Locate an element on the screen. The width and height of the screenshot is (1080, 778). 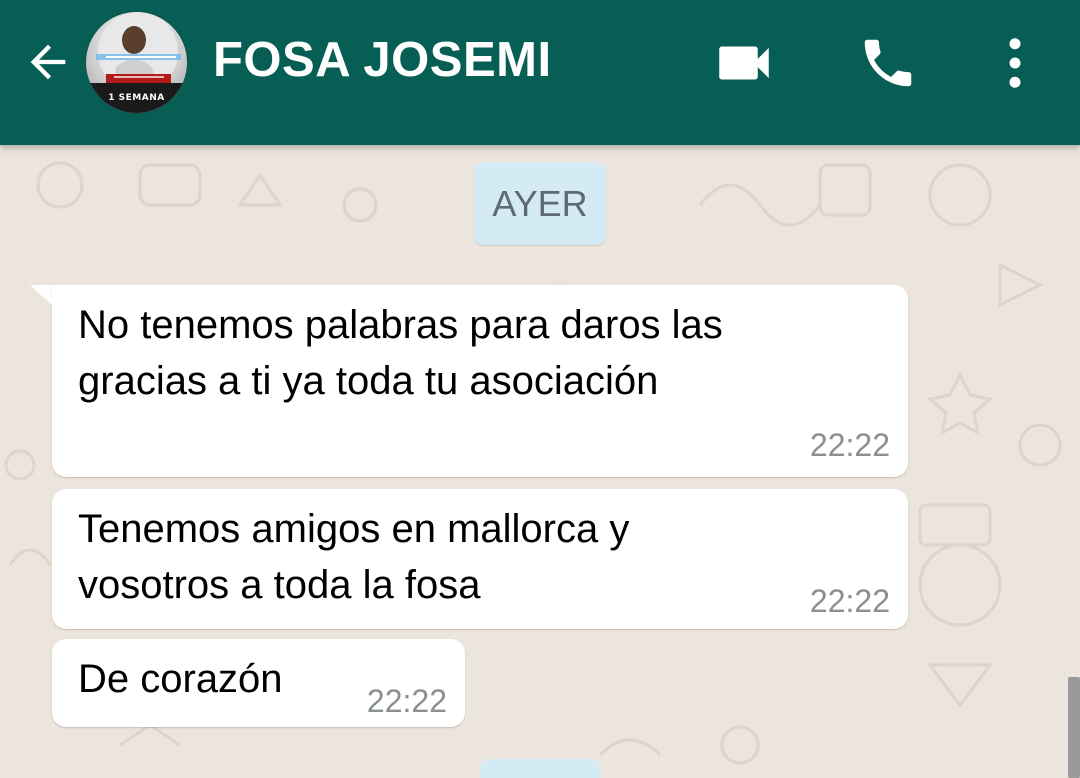
more-options-button is located at coordinates (1015, 63).